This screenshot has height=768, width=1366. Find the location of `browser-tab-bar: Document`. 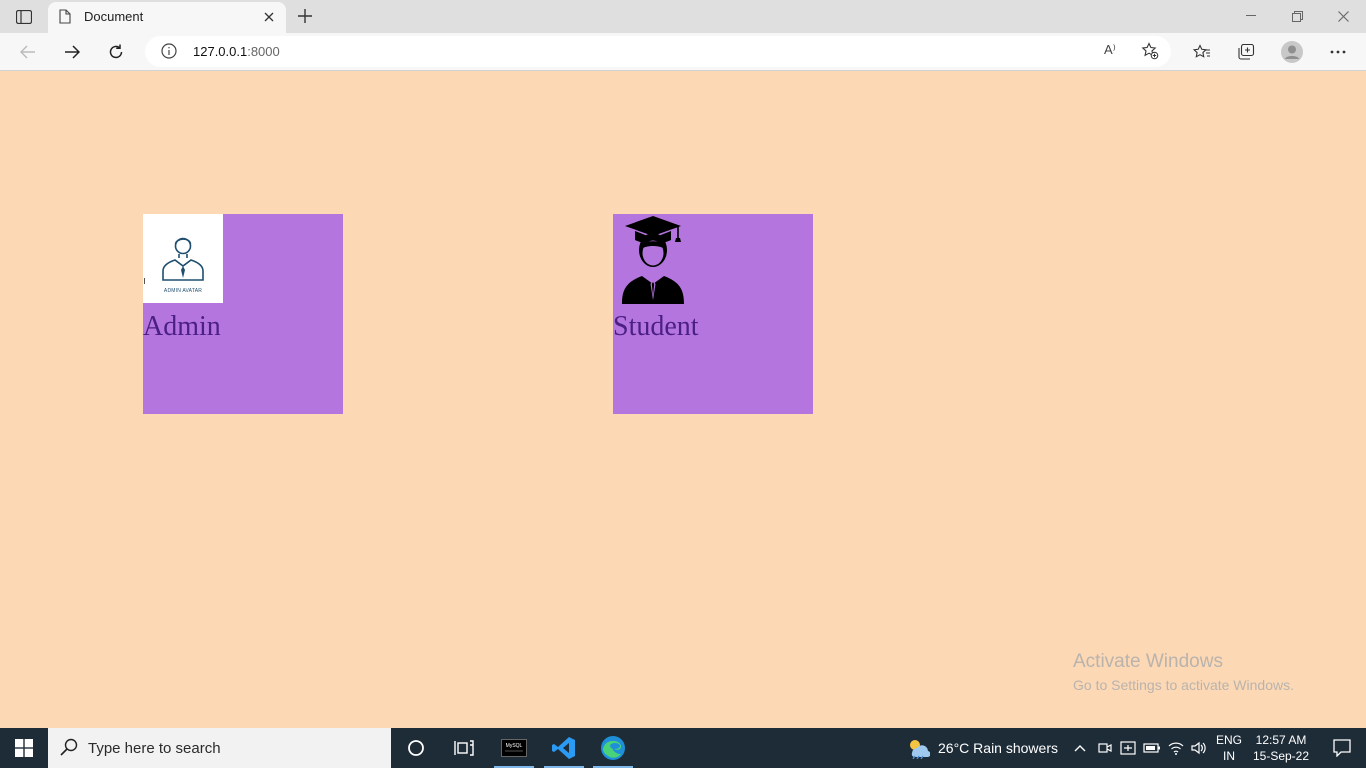

browser-tab-bar: Document is located at coordinates (683, 16).